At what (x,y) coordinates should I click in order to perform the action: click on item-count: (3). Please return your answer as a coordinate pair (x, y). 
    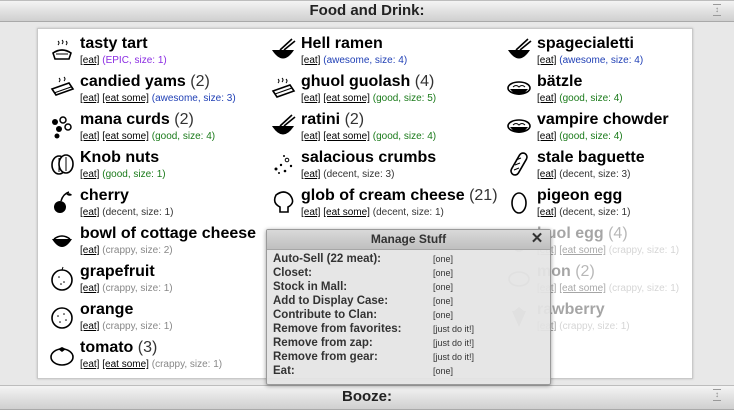
    Looking at the image, I should click on (145, 347).